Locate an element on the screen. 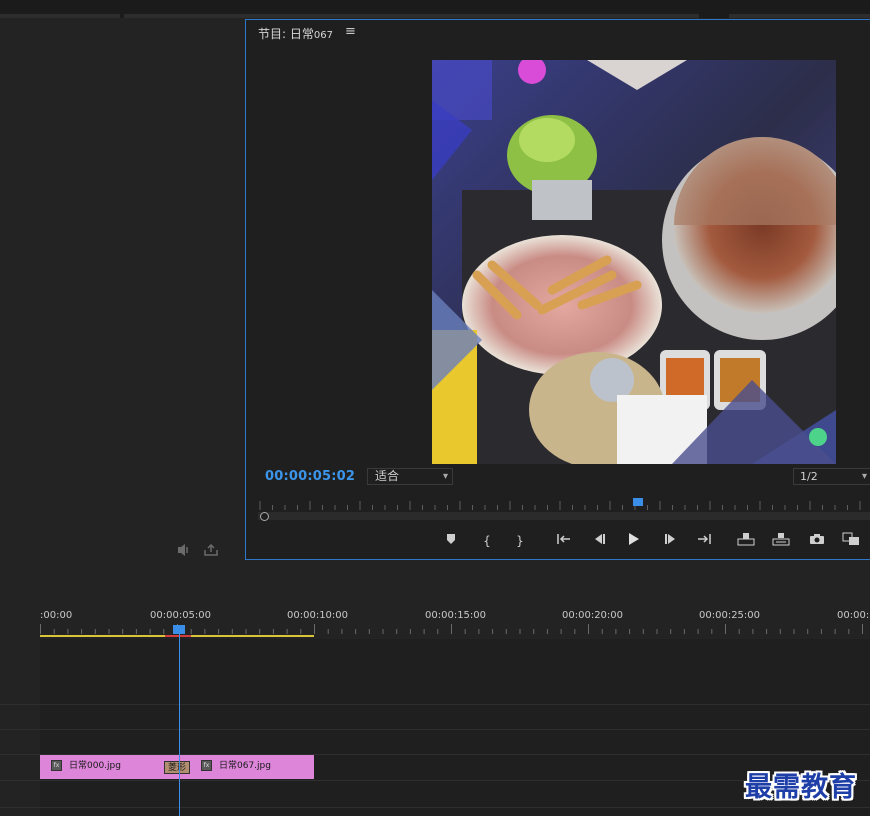  zoom-scroll-handle is located at coordinates (264, 516).